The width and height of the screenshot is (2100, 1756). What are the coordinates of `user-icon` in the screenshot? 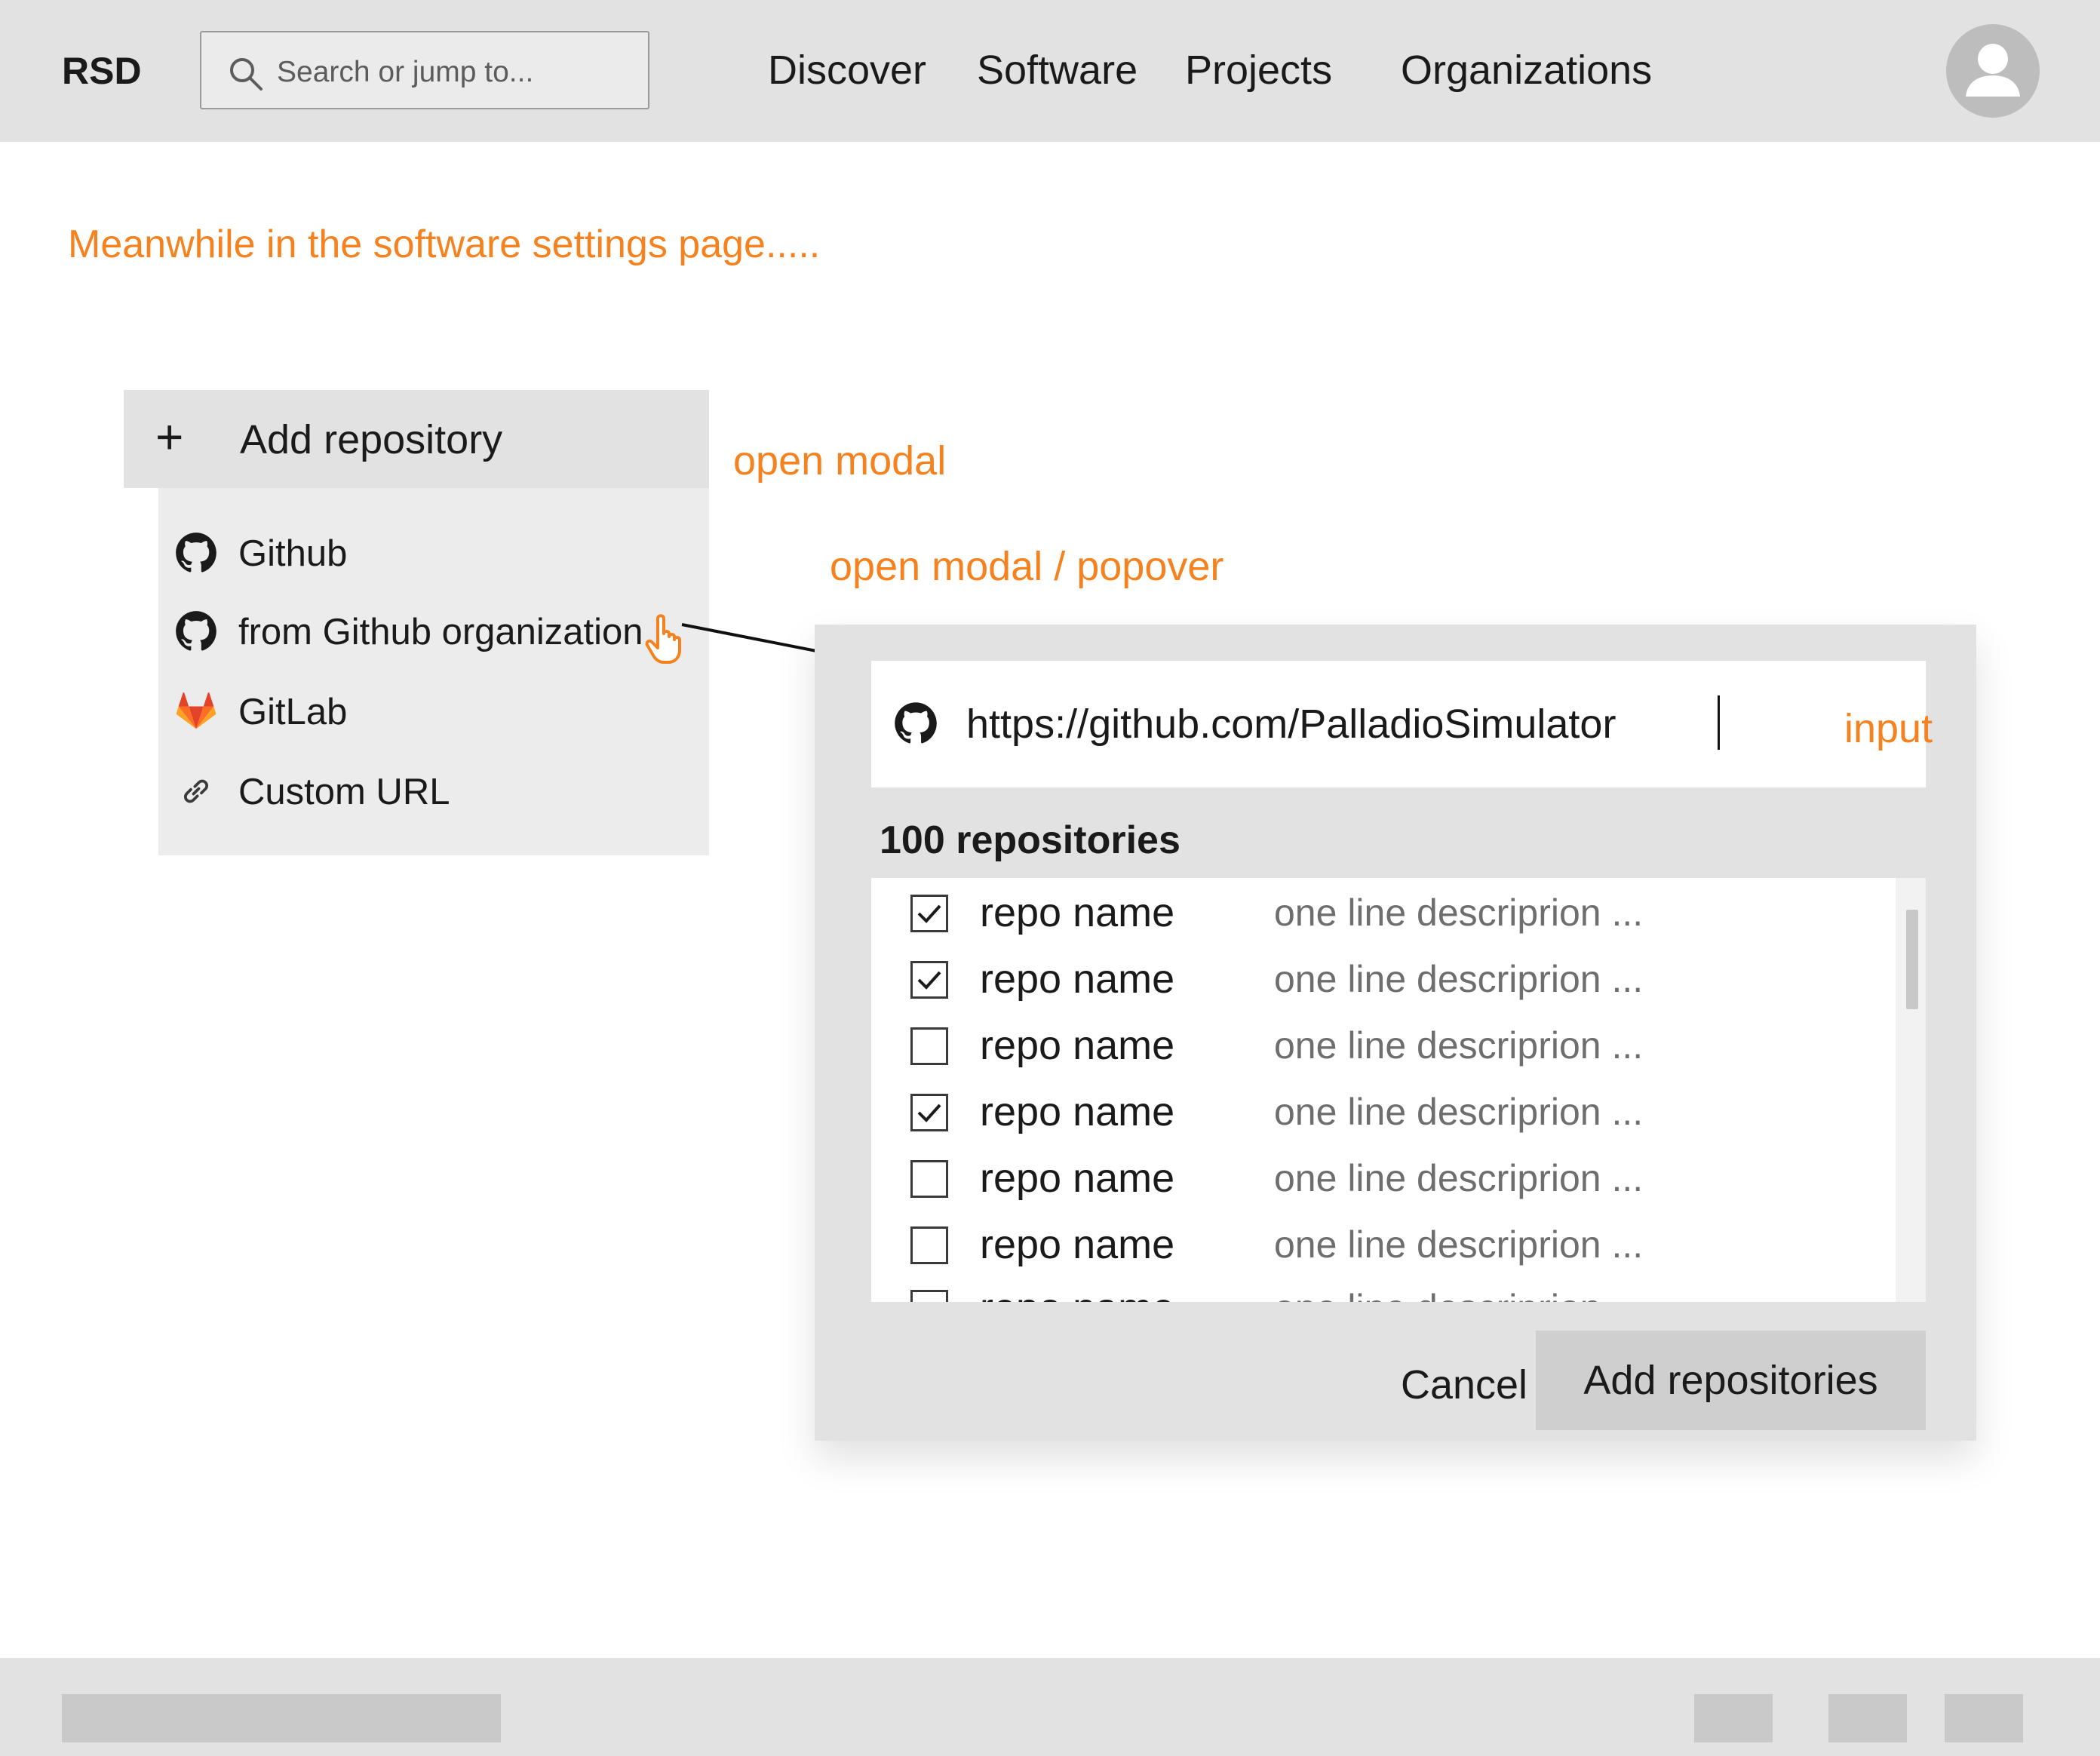 It's located at (1993, 70).